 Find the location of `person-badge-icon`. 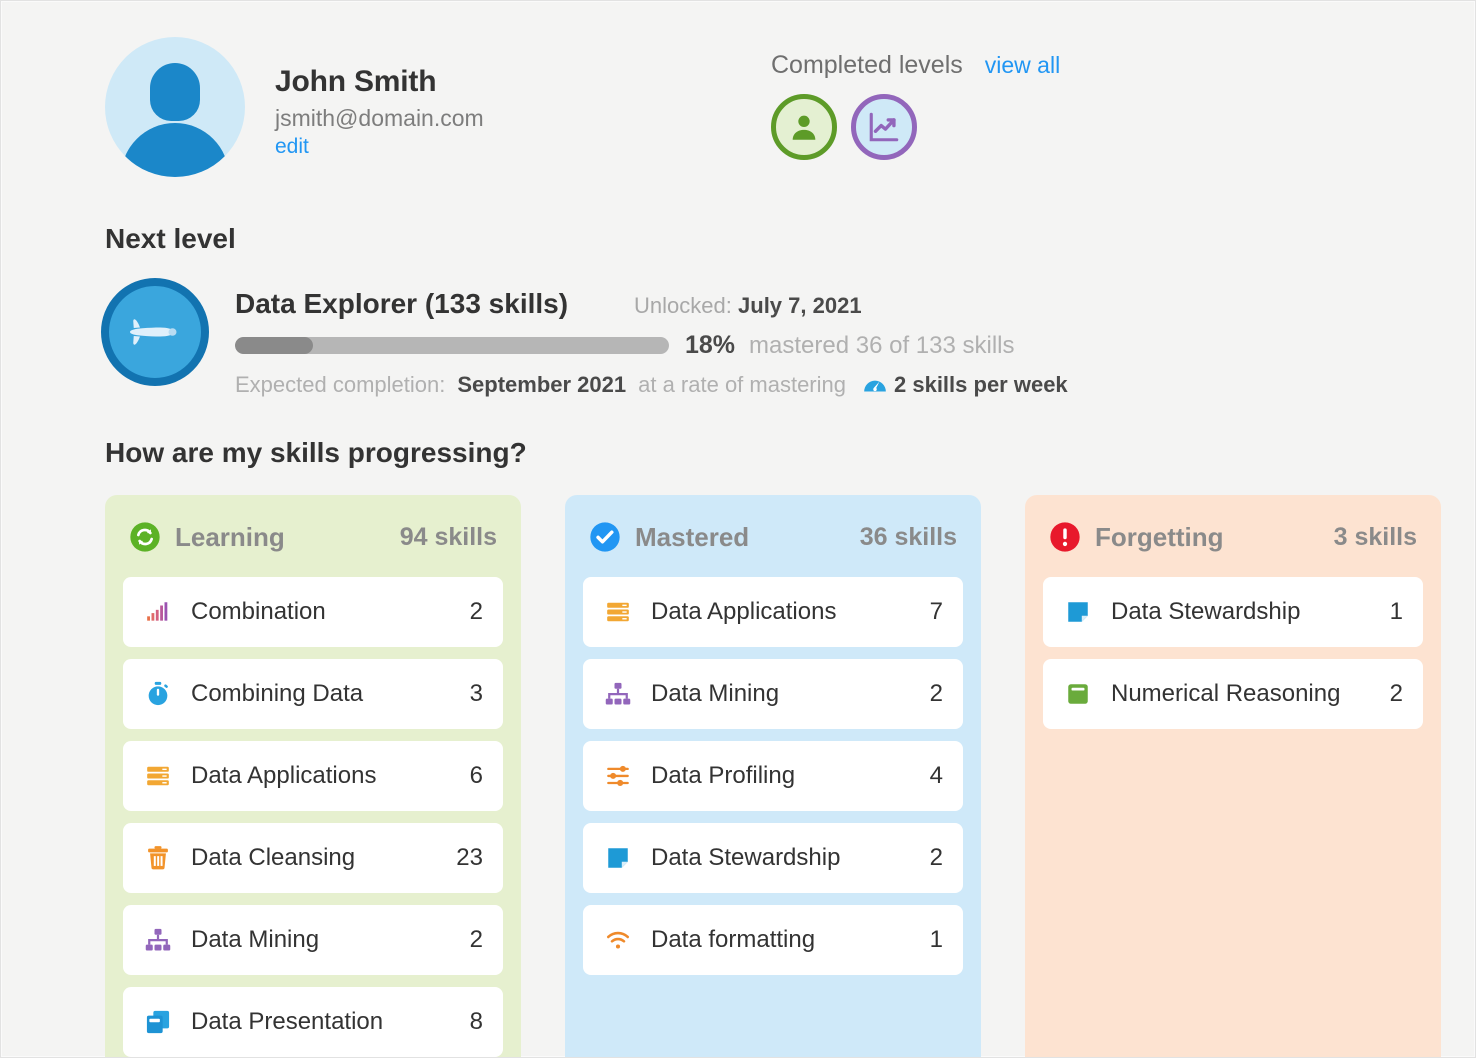

person-badge-icon is located at coordinates (804, 127).